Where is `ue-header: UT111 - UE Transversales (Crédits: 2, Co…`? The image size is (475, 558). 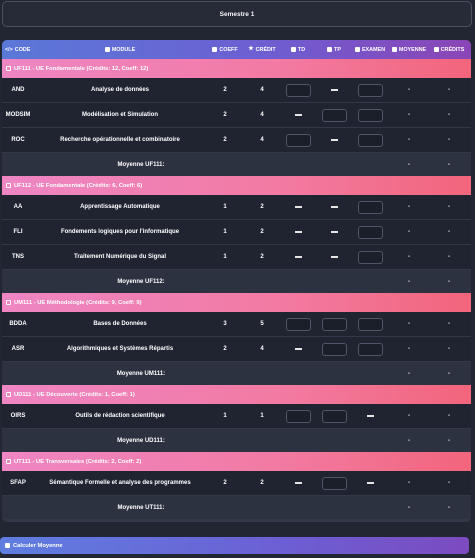
ue-header: UT111 - UE Transversales (Crédits: 2, Co… is located at coordinates (236, 461).